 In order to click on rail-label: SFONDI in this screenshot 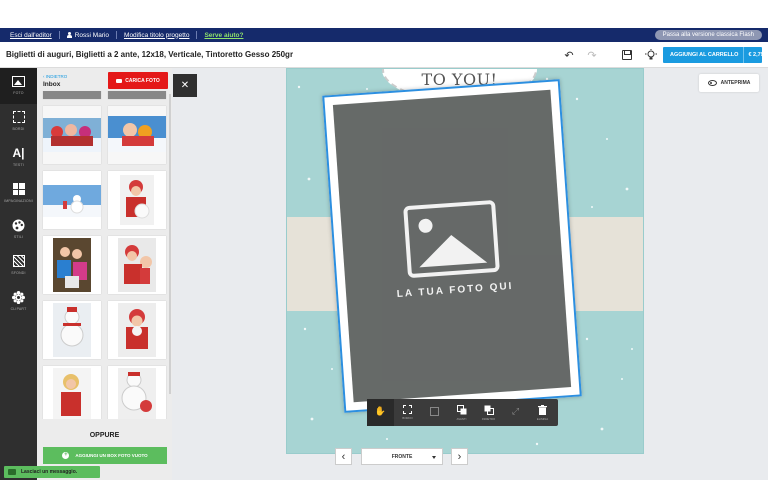, I will do `click(18, 273)`.